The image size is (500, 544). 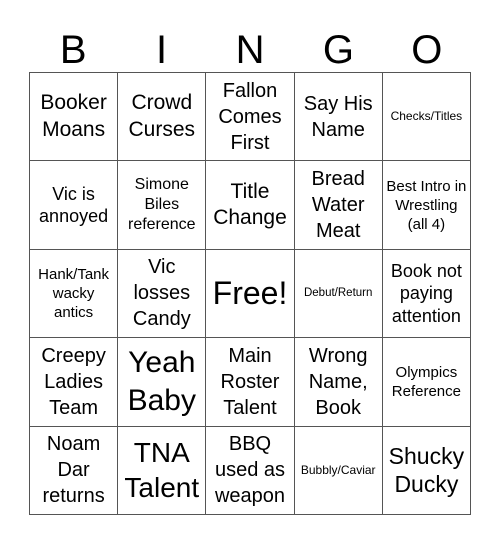 I want to click on bingo-cell: Yeah Baby, so click(x=162, y=382).